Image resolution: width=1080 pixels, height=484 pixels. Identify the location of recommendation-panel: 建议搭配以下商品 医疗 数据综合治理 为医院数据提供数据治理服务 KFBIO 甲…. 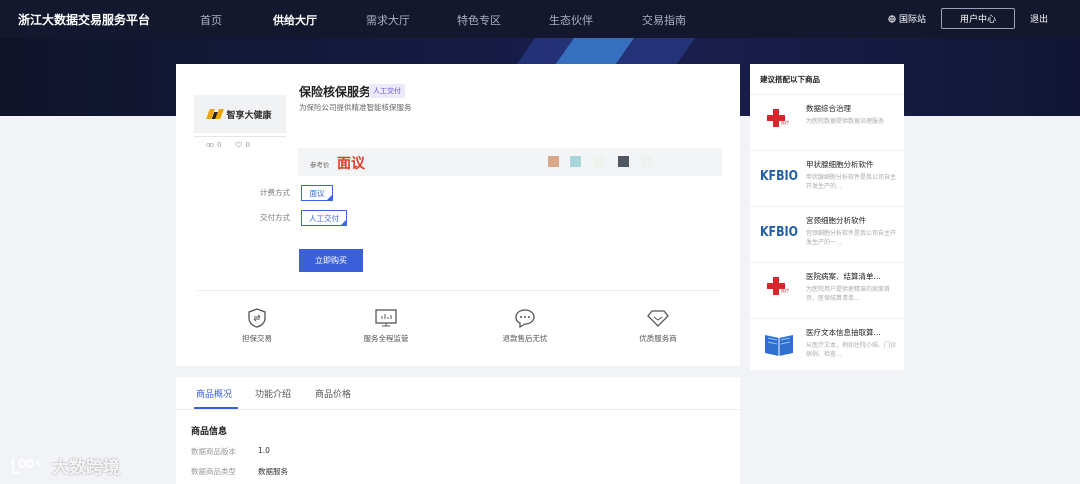
(827, 217).